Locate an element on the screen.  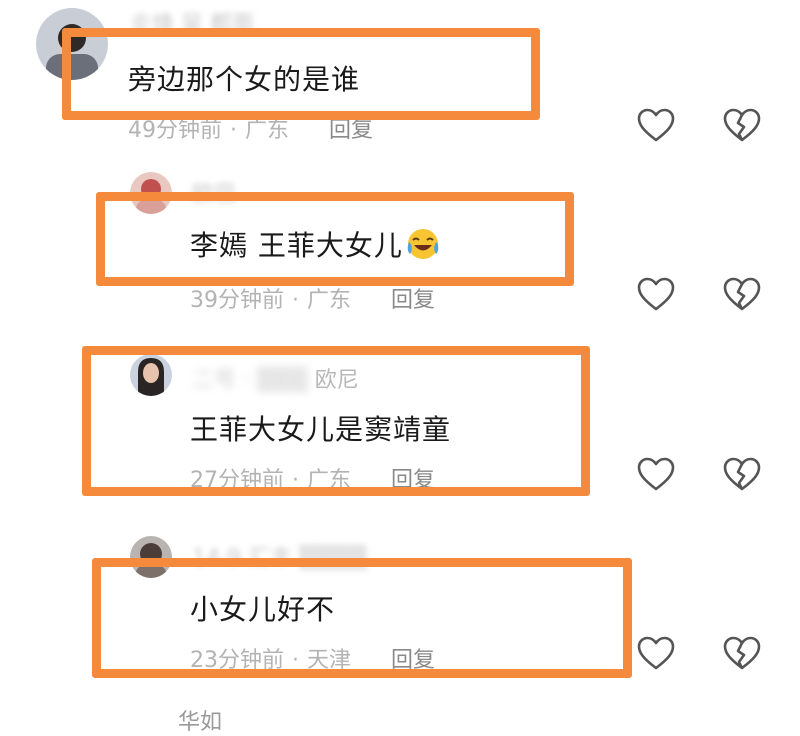
next-comment-username: 华如 is located at coordinates (200, 720).